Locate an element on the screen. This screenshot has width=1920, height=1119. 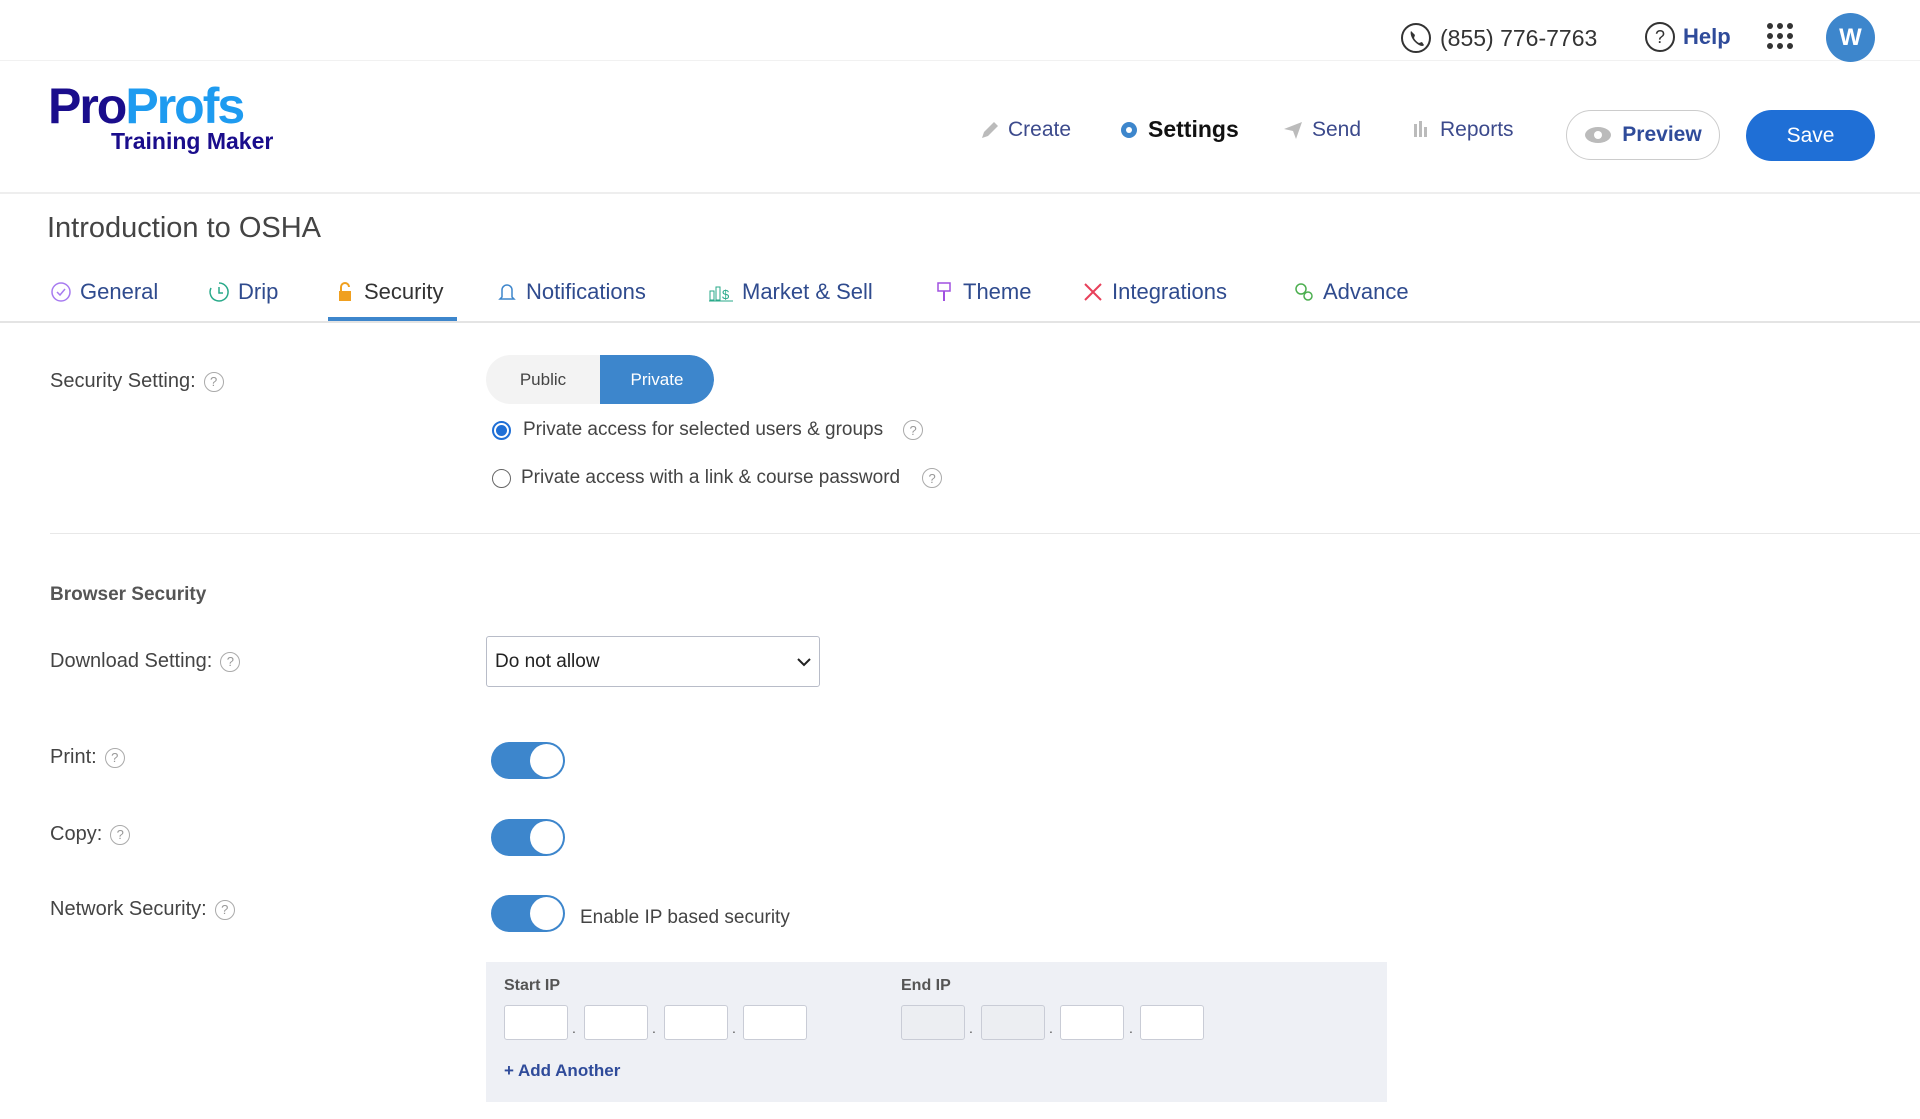
tab-market-sell: $ Market & Sell is located at coordinates (790, 292).